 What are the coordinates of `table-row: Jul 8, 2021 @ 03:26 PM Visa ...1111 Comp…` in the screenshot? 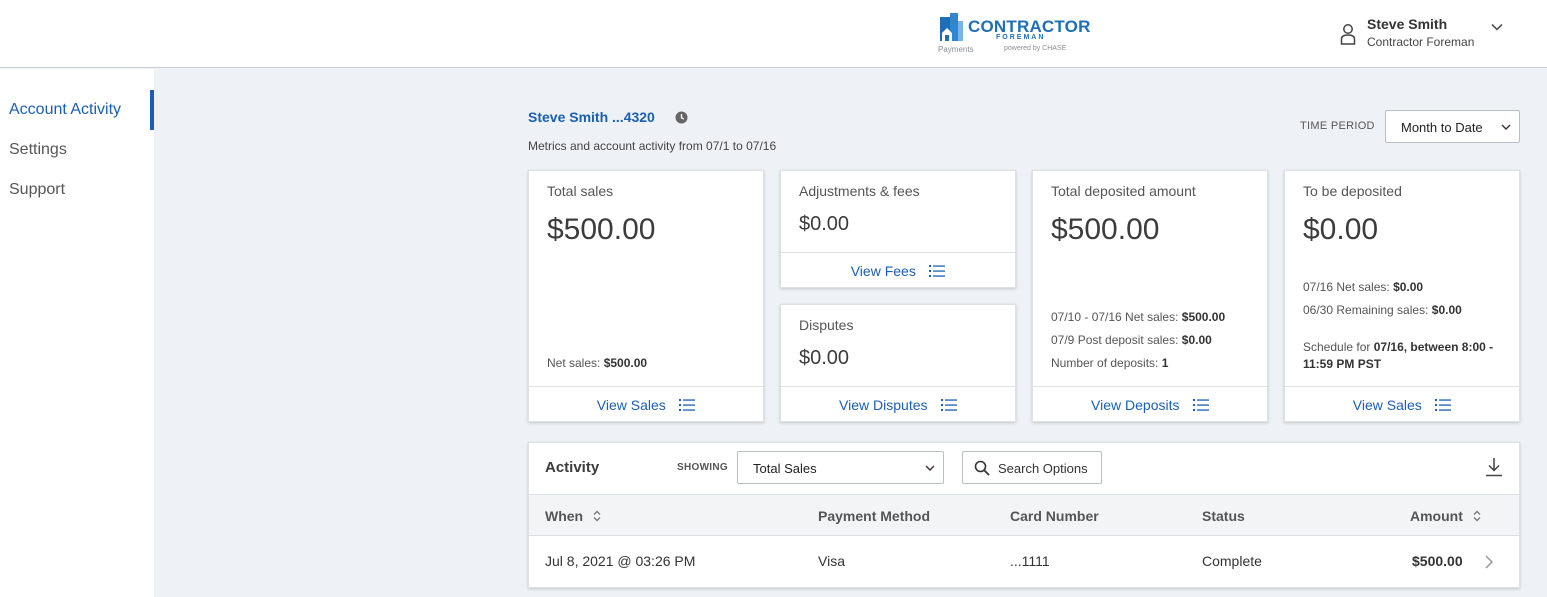 It's located at (1024, 561).